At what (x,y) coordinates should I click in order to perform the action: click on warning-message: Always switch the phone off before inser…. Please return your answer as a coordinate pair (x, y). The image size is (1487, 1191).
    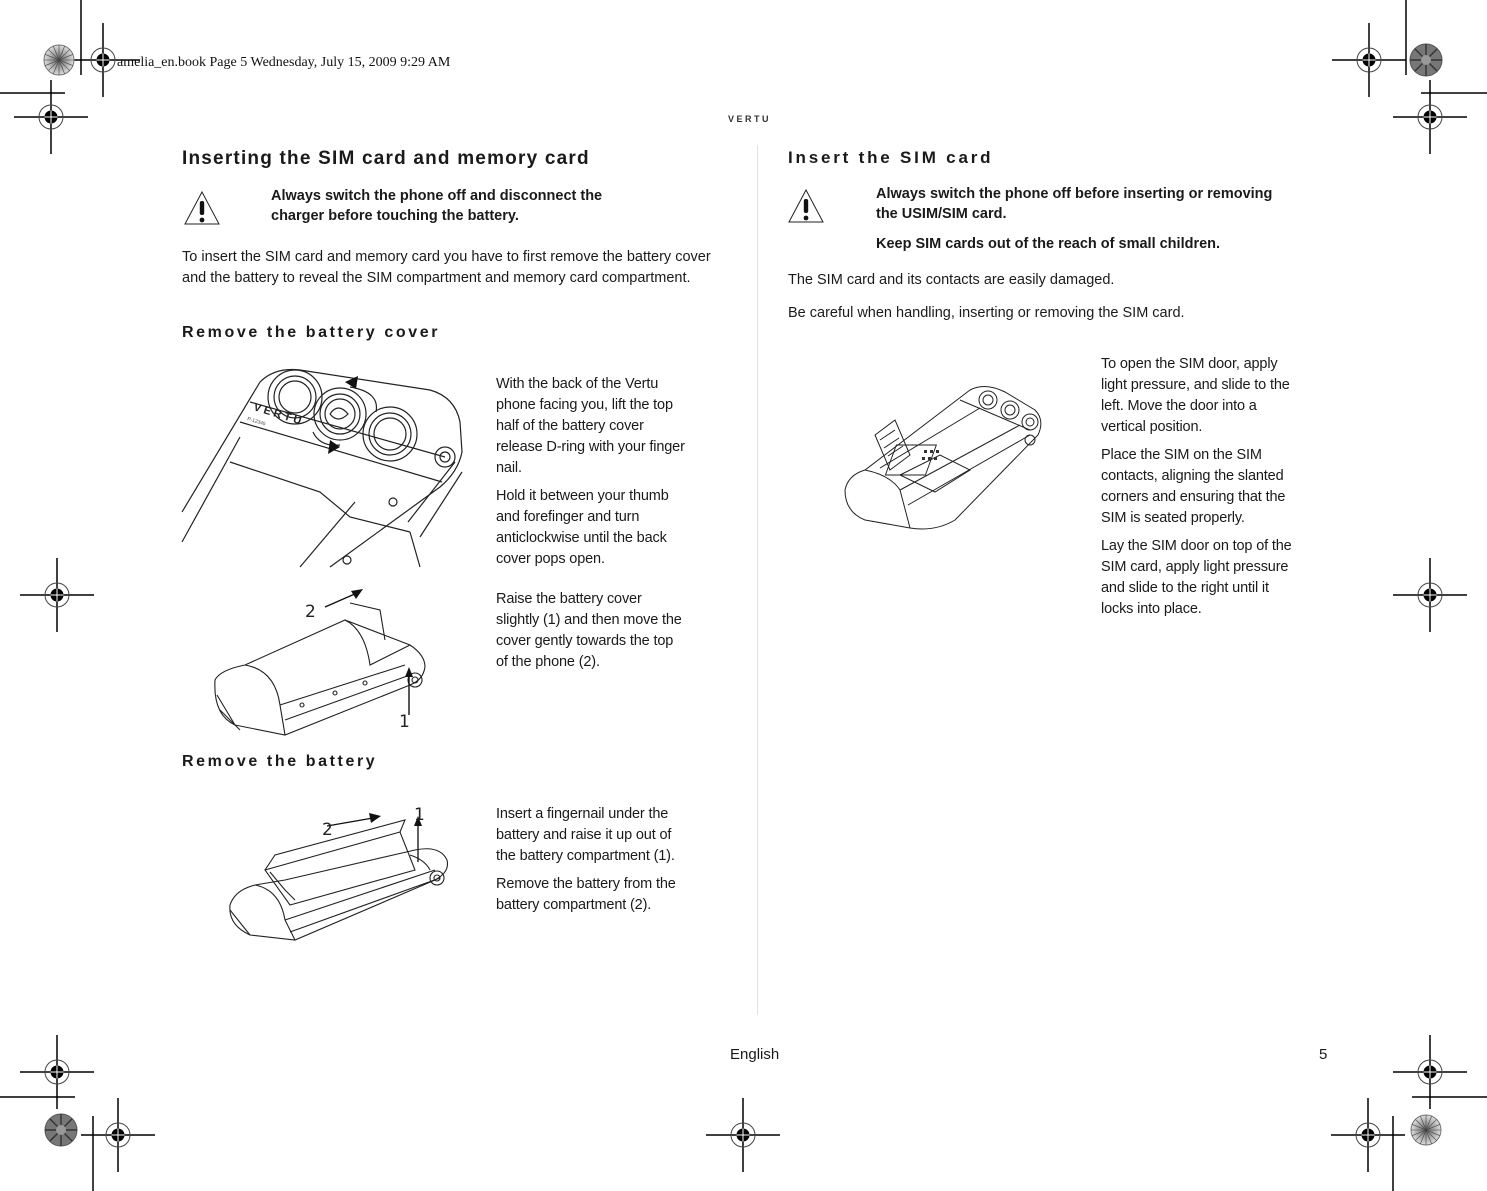
    Looking at the image, I should click on (1074, 204).